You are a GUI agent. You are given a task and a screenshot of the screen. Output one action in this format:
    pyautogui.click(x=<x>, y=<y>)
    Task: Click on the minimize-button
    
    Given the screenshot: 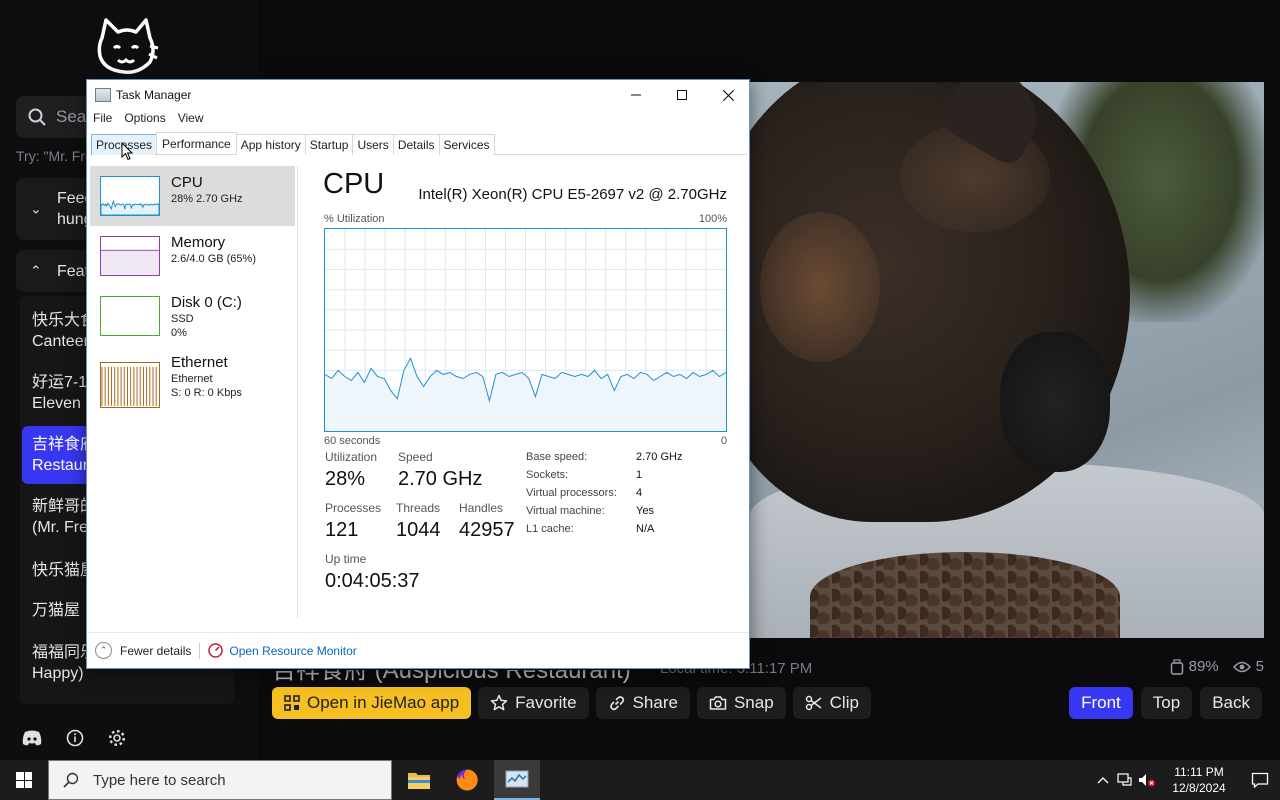 What is the action you would take?
    pyautogui.click(x=636, y=95)
    